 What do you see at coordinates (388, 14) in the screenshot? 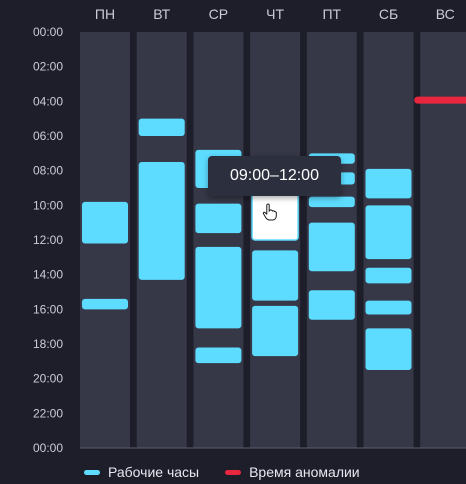
I see `day-label: СБ` at bounding box center [388, 14].